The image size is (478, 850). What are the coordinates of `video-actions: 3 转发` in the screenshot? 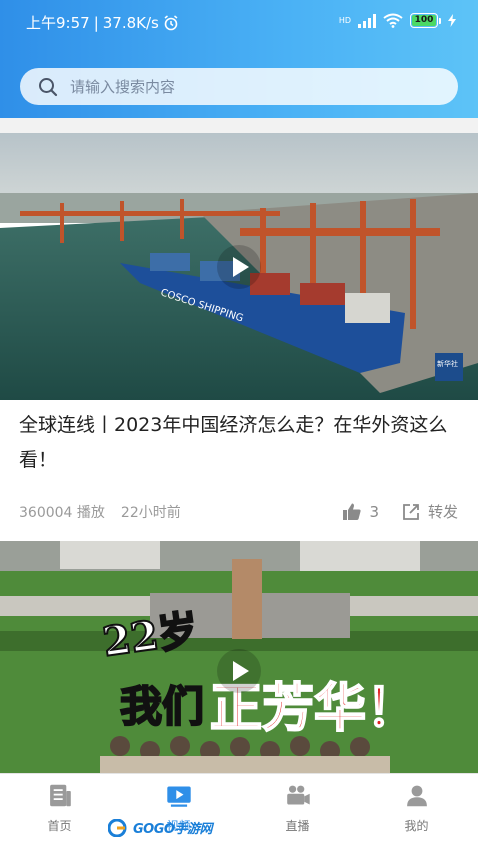 It's located at (400, 511).